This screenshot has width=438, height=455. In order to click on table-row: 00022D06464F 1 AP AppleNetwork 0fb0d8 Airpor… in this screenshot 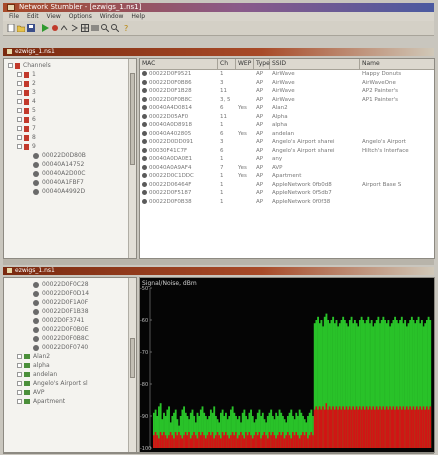, I will do `click(287, 185)`.